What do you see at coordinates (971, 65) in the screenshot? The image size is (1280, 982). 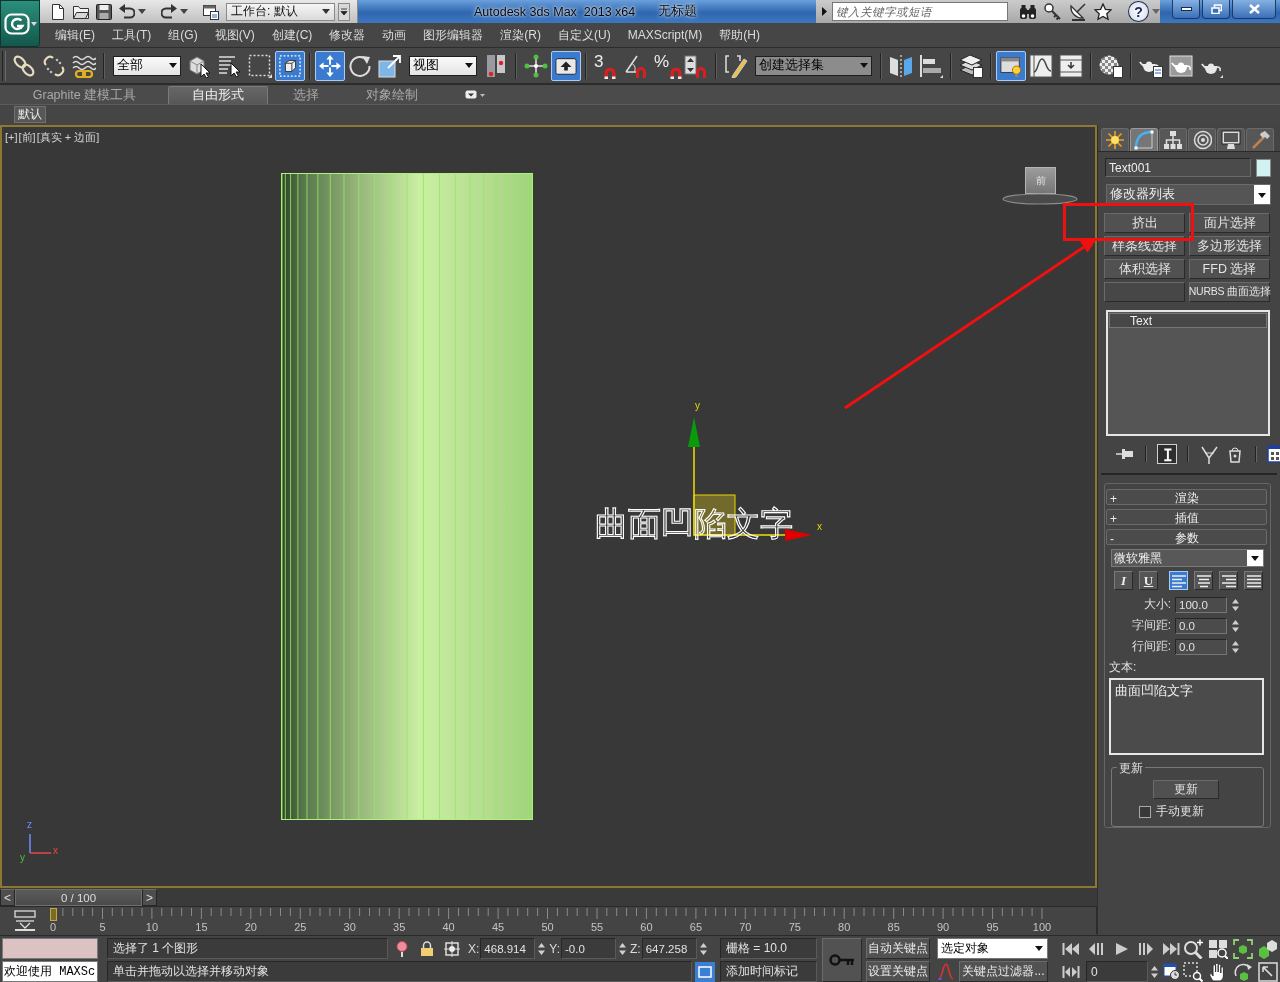 I see `layers-icon` at bounding box center [971, 65].